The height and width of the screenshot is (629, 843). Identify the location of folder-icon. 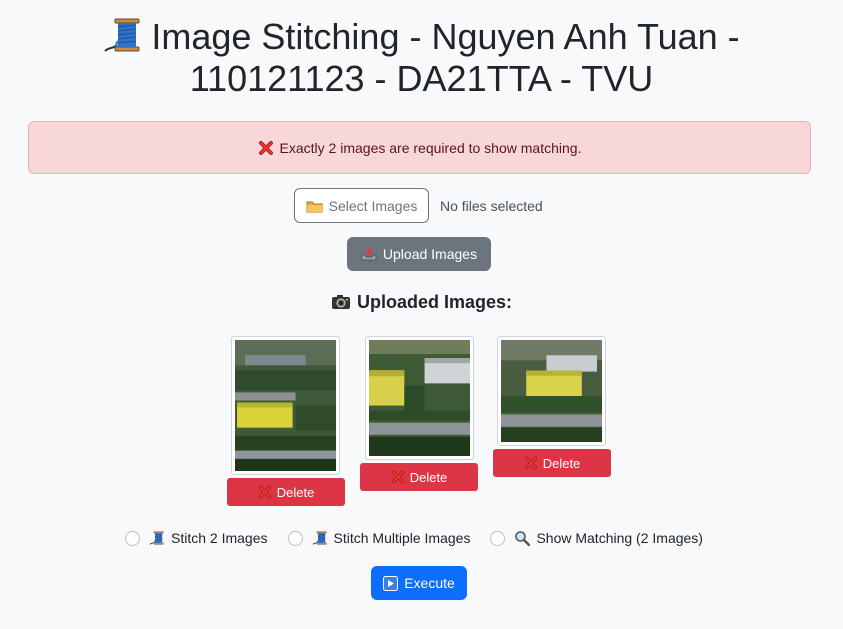
(314, 206).